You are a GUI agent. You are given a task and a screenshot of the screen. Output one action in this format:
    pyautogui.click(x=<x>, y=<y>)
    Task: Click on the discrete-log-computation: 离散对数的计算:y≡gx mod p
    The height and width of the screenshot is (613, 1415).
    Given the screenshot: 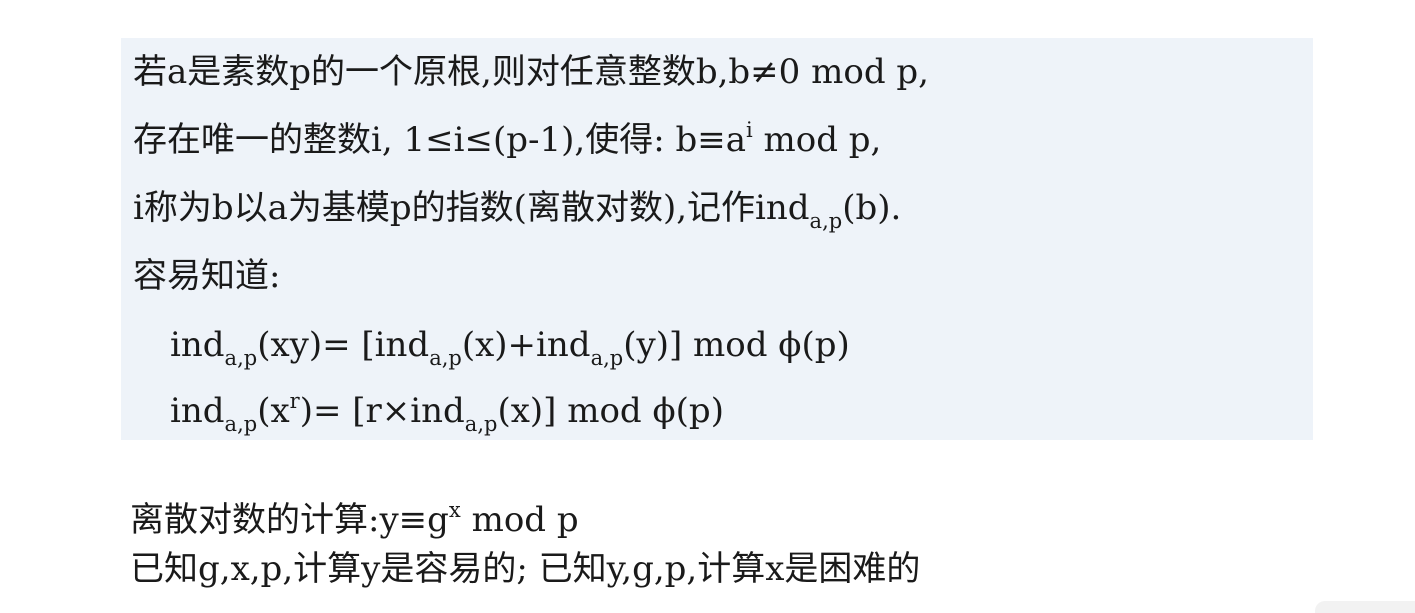 What is the action you would take?
    pyautogui.click(x=354, y=519)
    